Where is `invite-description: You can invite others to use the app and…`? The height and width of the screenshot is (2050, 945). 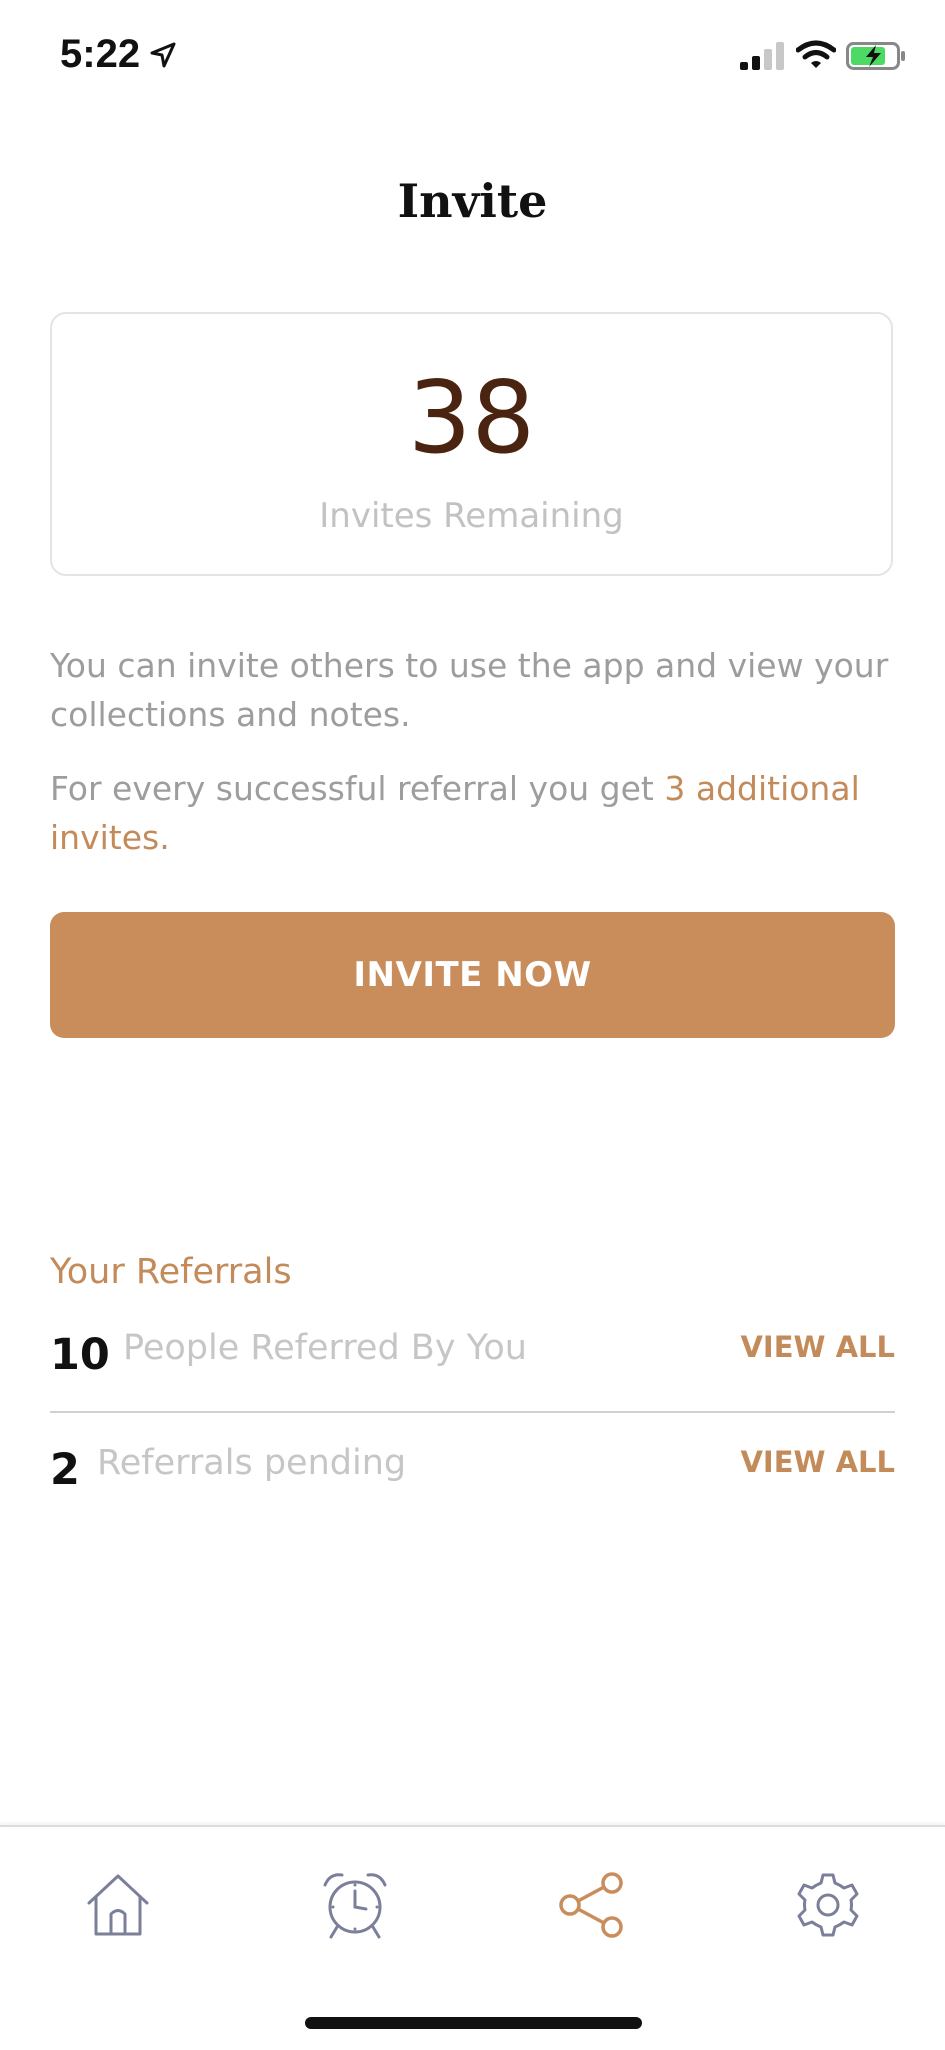 invite-description: You can invite others to use the app and… is located at coordinates (469, 690).